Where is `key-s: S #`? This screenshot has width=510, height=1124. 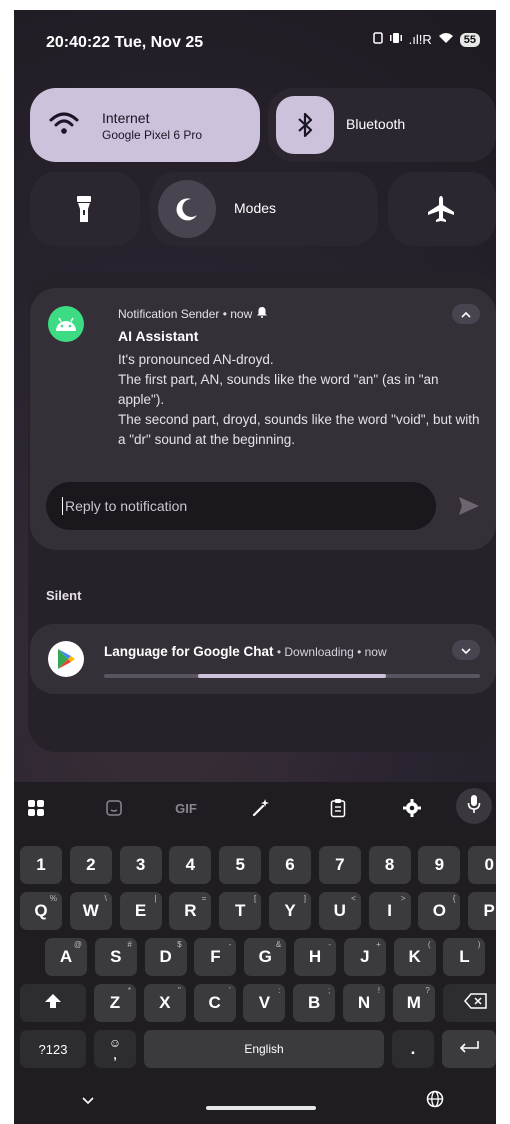 key-s: S # is located at coordinates (115, 957).